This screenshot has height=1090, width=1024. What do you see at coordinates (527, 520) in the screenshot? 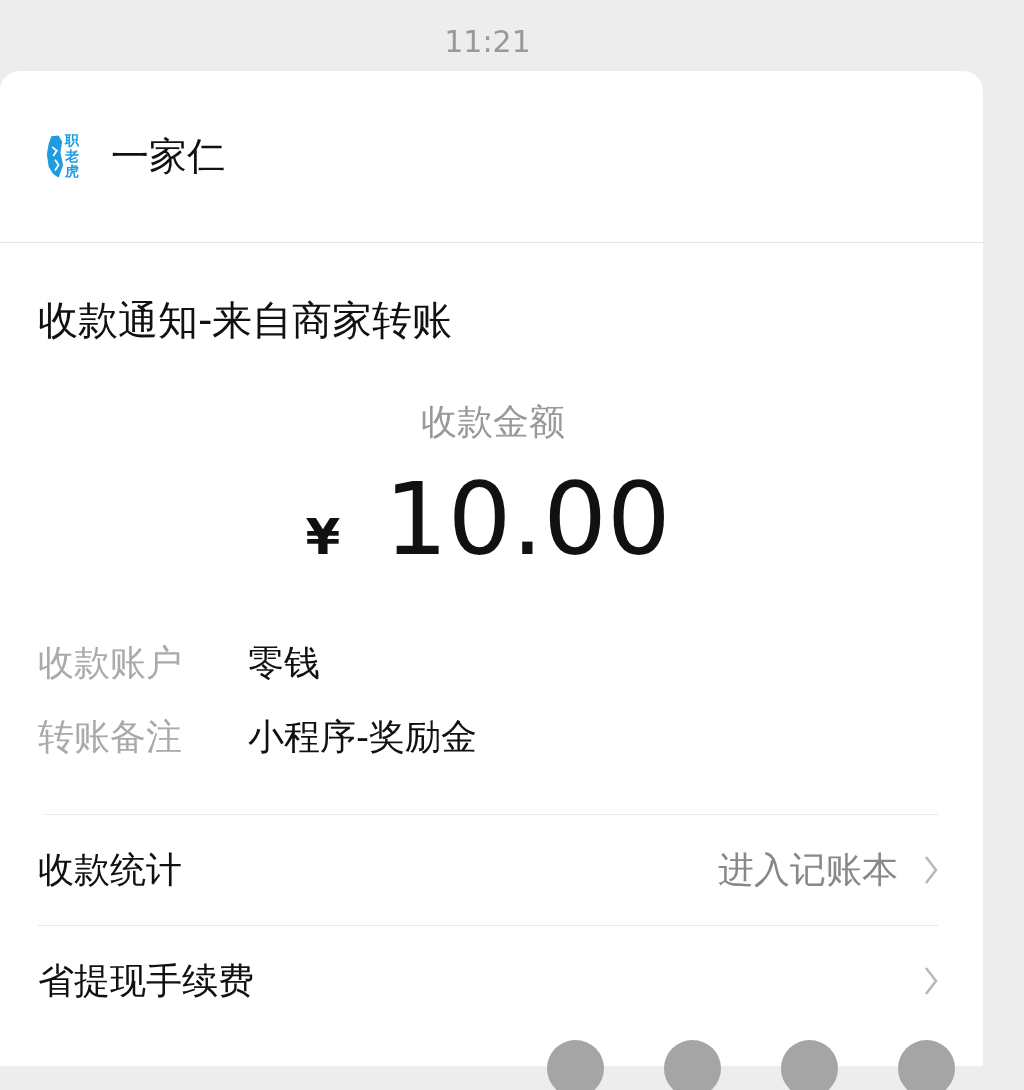
I see `amount-value: 10.00` at bounding box center [527, 520].